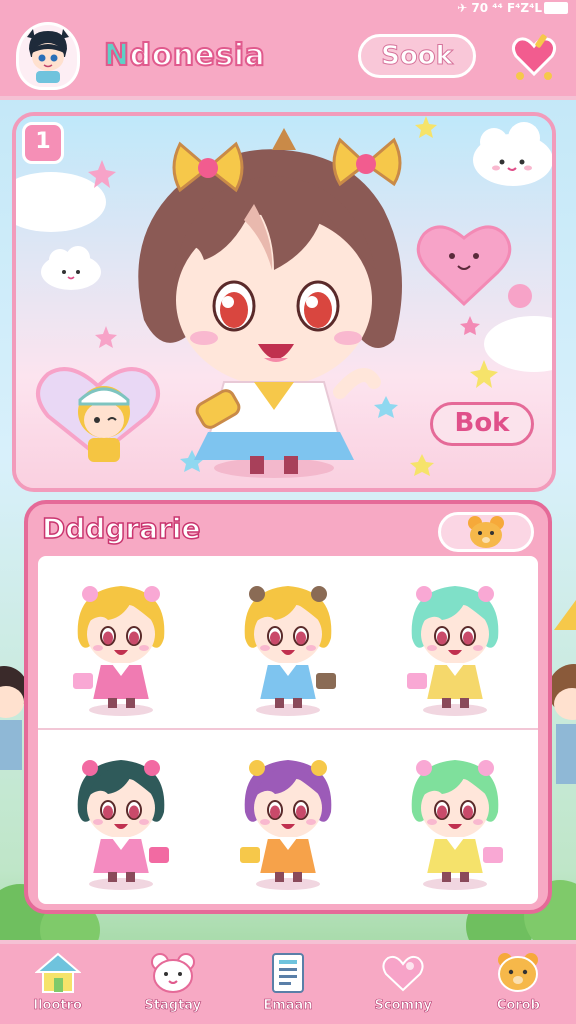 This screenshot has height=1024, width=576. I want to click on nav-item-community: Scomny, so click(403, 981).